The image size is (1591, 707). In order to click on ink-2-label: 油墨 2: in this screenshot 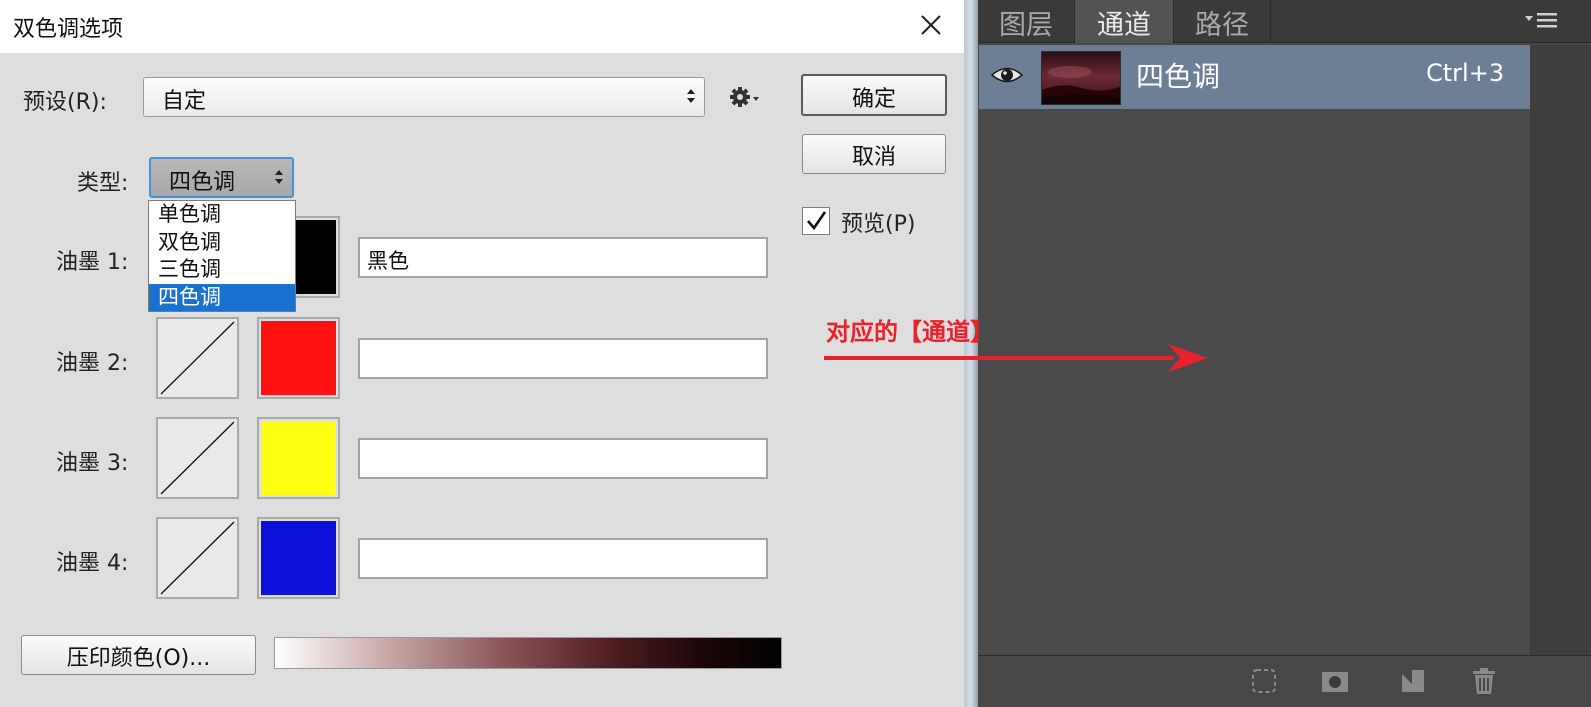, I will do `click(92, 363)`.